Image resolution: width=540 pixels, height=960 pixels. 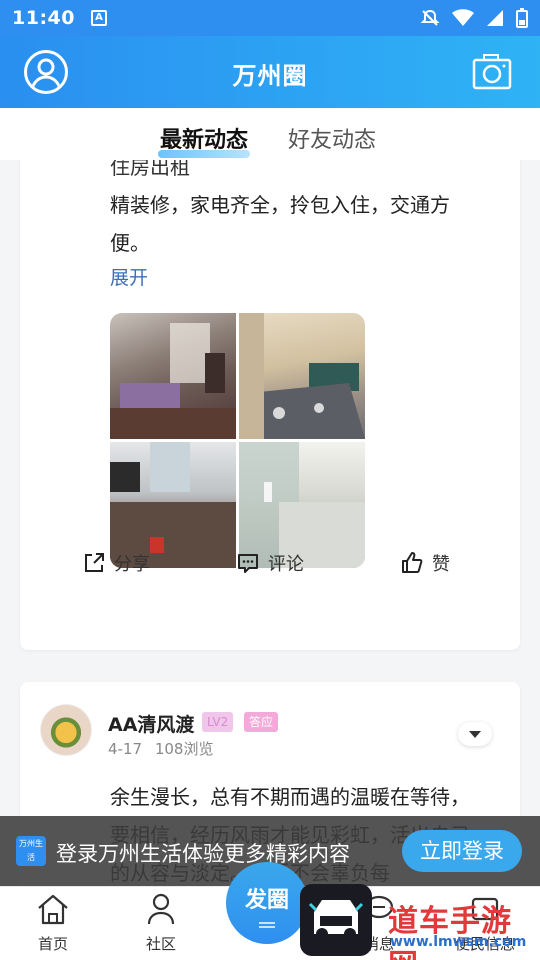 I want to click on mute-icon, so click(x=430, y=17).